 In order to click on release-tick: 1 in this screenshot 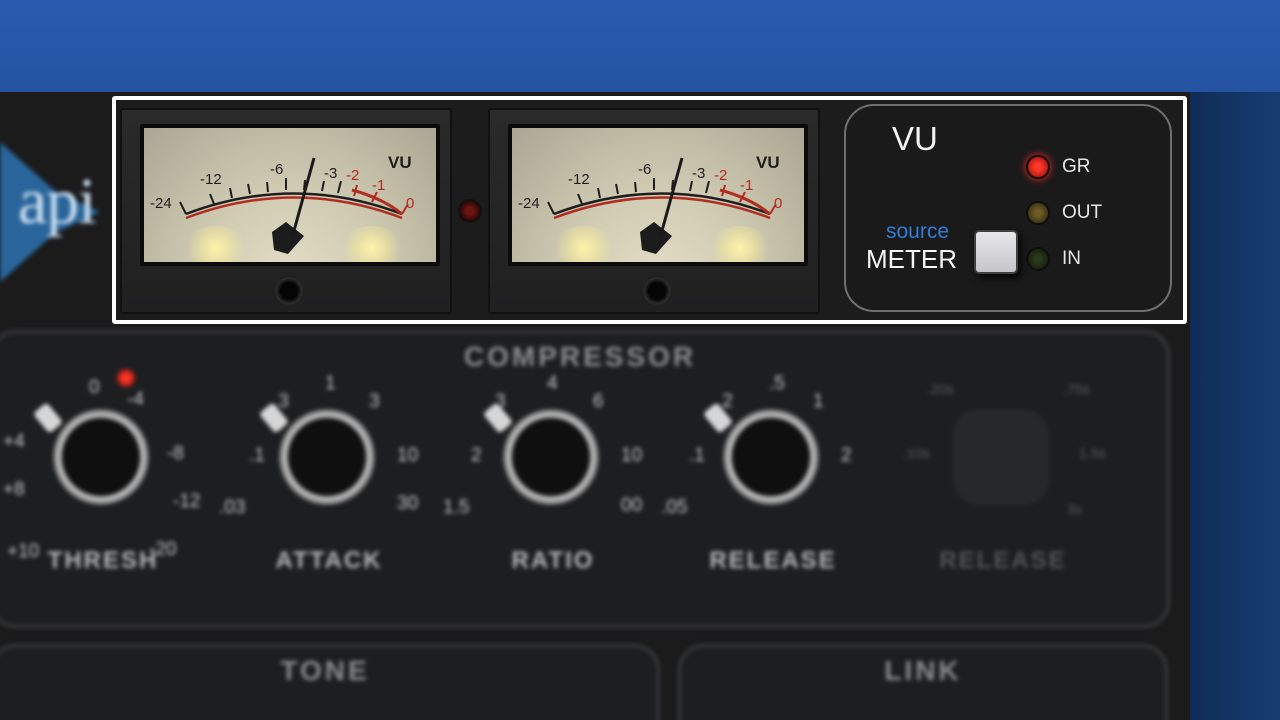, I will do `click(818, 401)`.